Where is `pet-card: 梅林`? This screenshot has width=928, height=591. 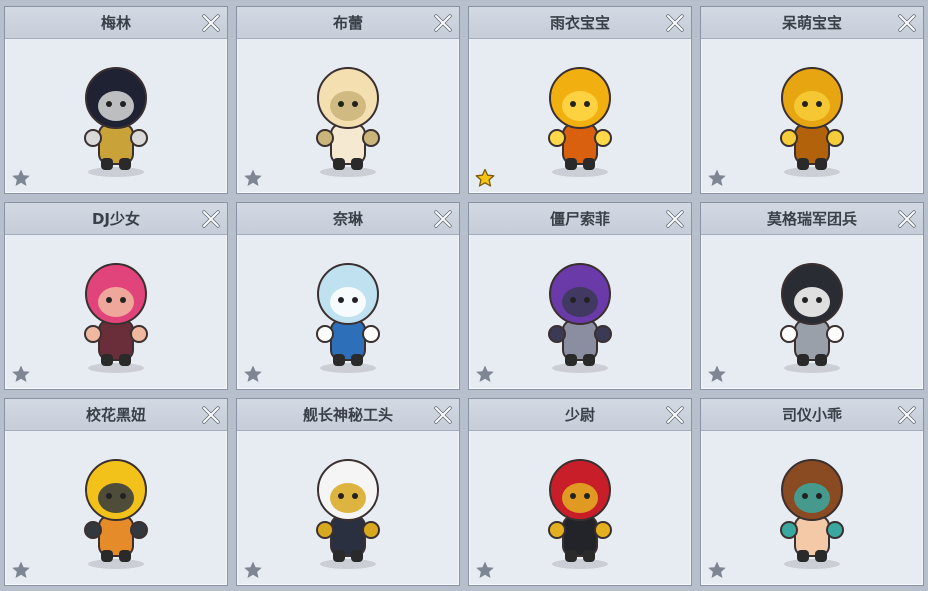 pet-card: 梅林 is located at coordinates (116, 100).